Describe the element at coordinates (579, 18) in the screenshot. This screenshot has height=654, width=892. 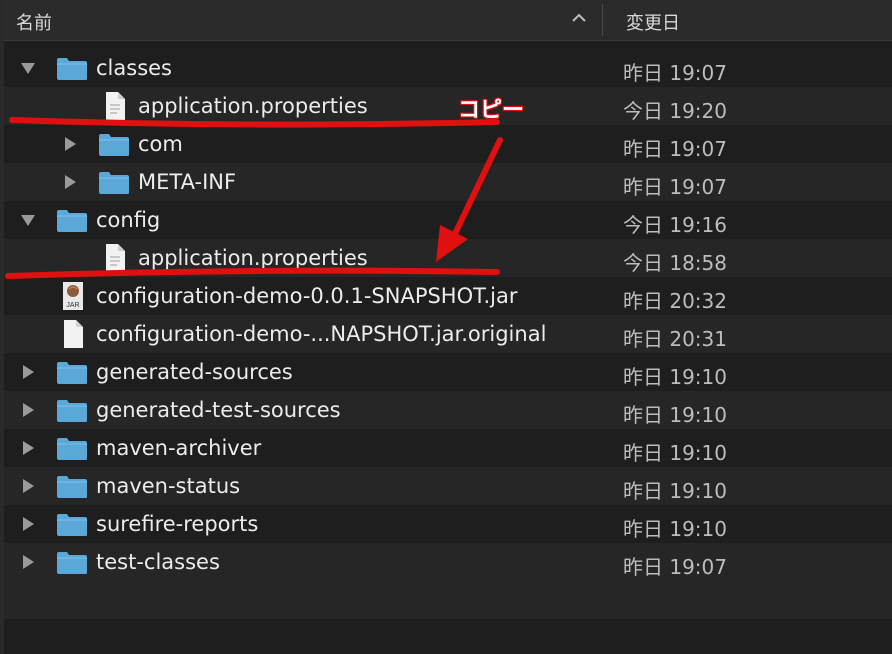
I see `sort-ascending-icon` at that location.